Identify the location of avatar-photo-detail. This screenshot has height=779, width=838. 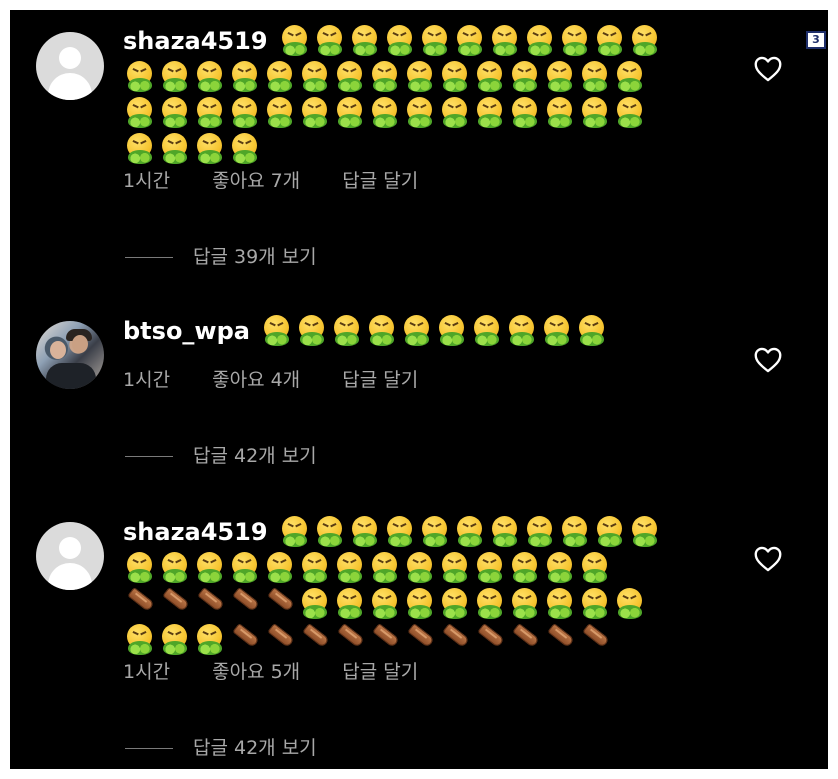
(80, 344).